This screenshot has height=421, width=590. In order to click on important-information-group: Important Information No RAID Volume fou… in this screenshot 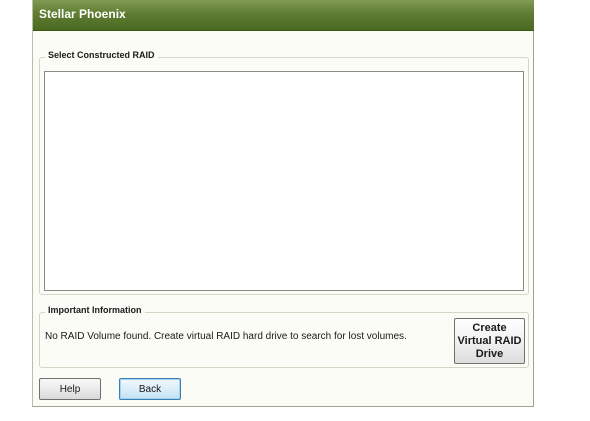, I will do `click(284, 336)`.